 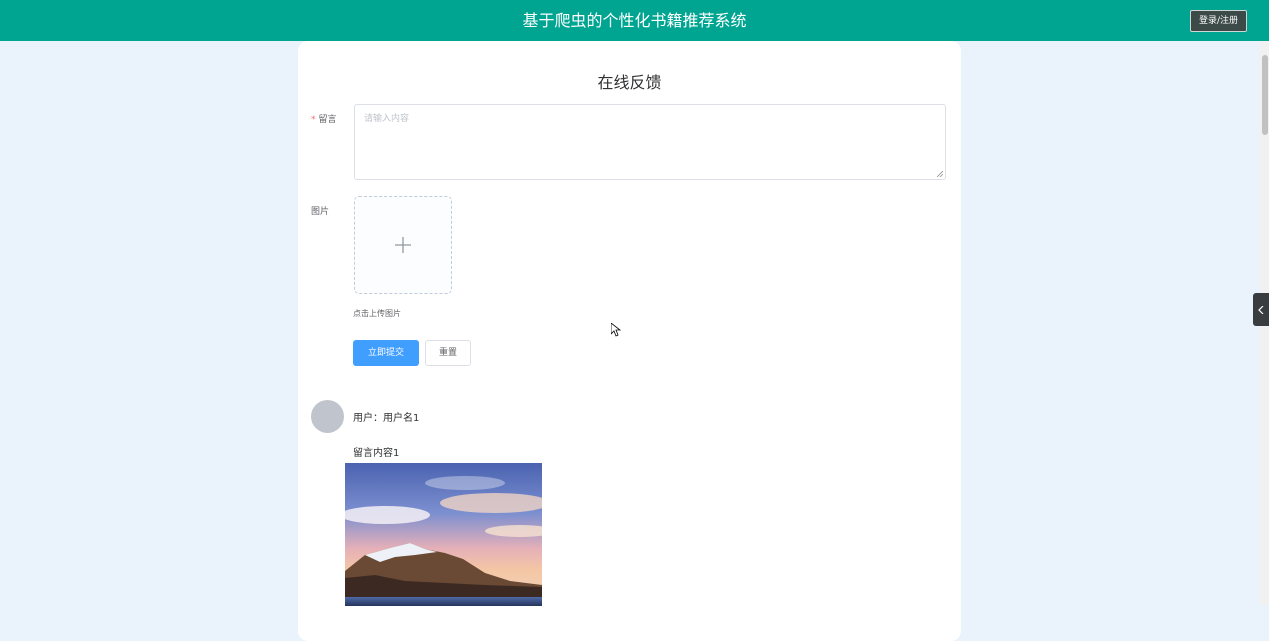 I want to click on comment-image, so click(x=443, y=534).